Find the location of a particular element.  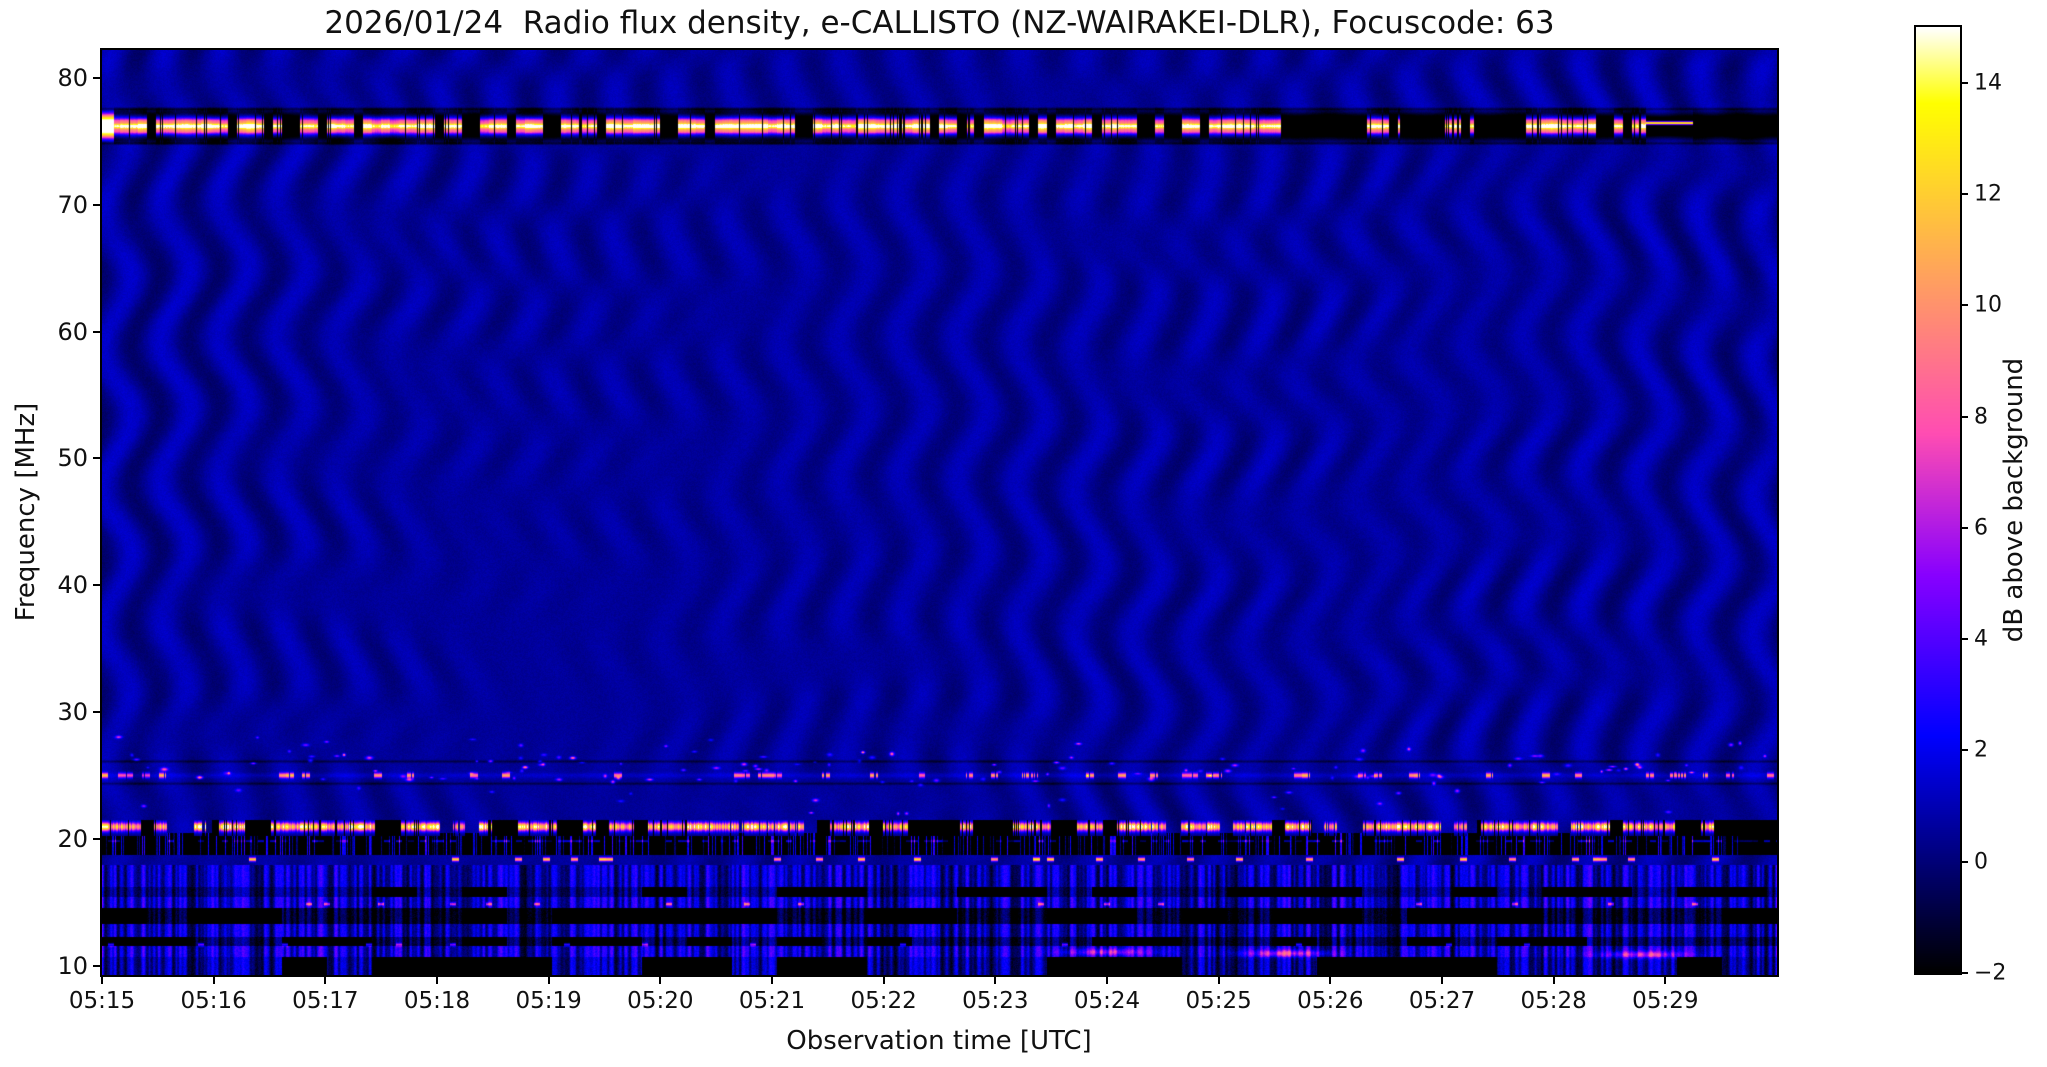

x-tick-label: 05:23 is located at coordinates (995, 1001).